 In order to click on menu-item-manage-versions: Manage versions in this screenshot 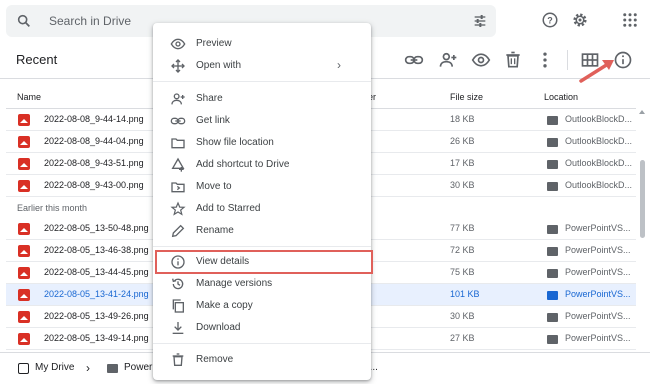, I will do `click(262, 284)`.